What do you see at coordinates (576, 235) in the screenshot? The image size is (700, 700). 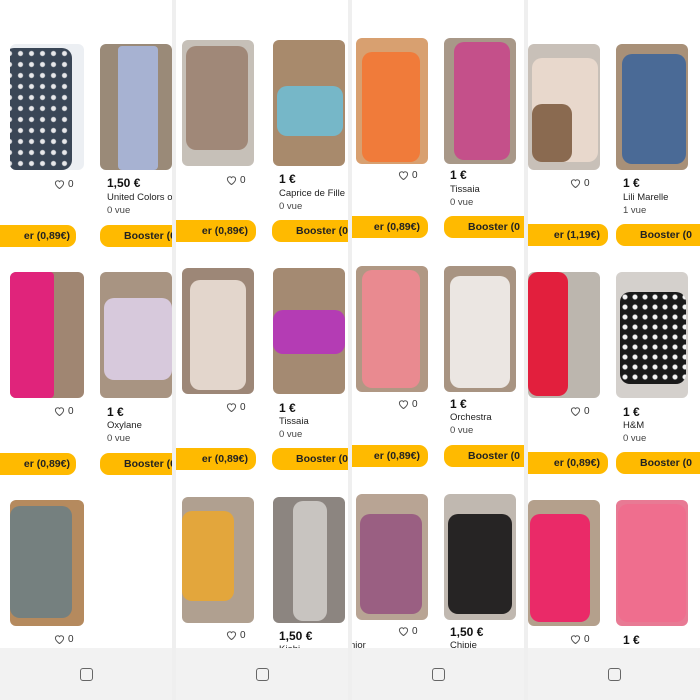 I see `boost-label: er (1,19€)` at bounding box center [576, 235].